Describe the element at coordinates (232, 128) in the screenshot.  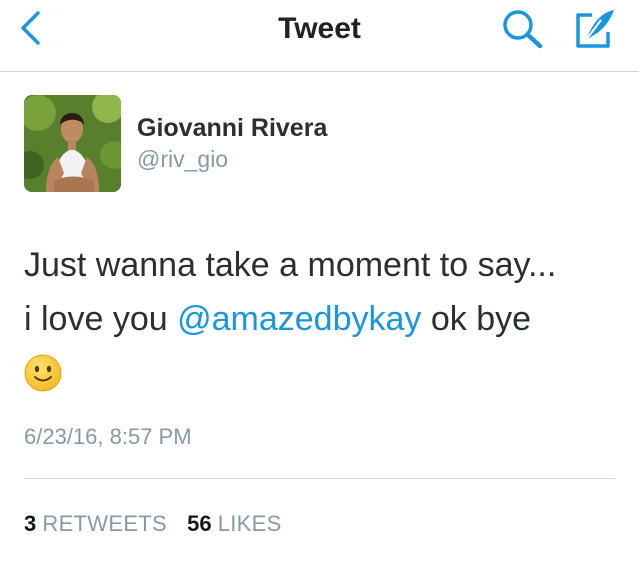
I see `author-name: Giovanni Rivera` at that location.